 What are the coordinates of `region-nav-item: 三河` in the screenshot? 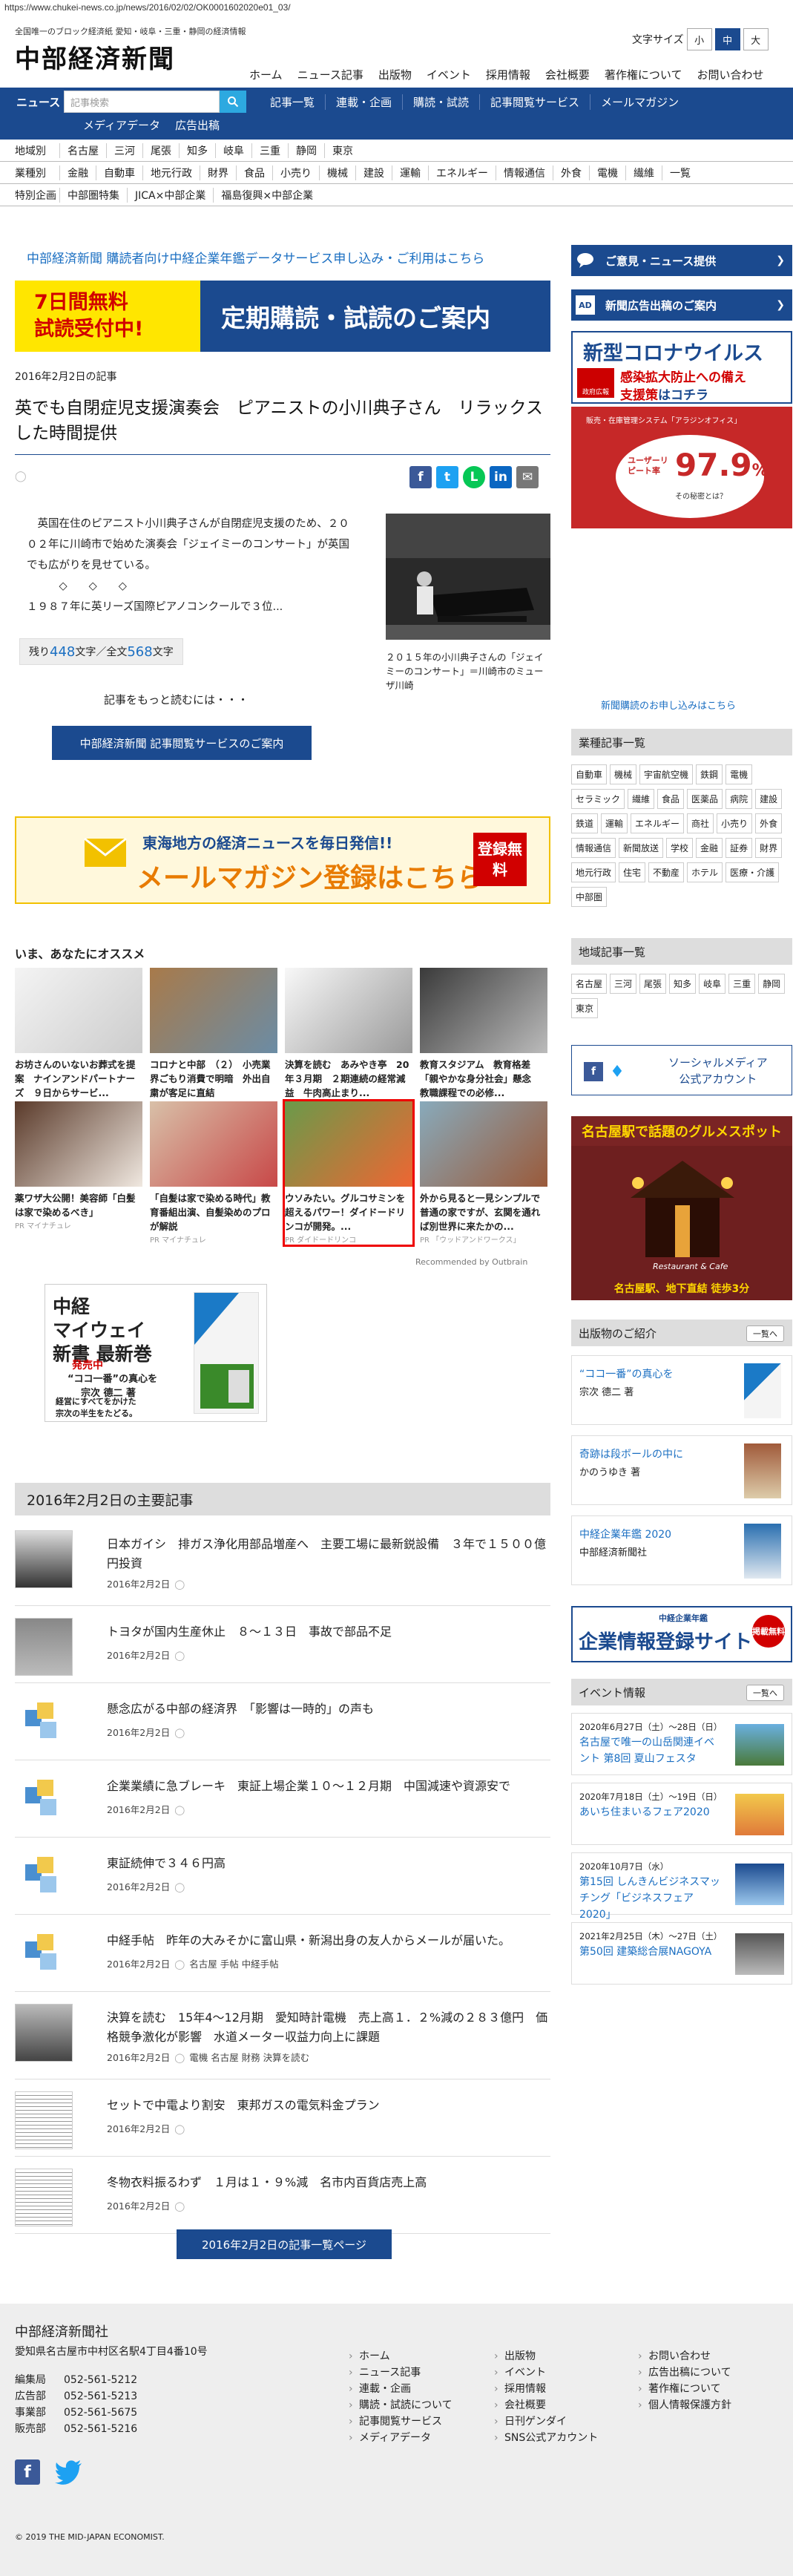 It's located at (124, 150).